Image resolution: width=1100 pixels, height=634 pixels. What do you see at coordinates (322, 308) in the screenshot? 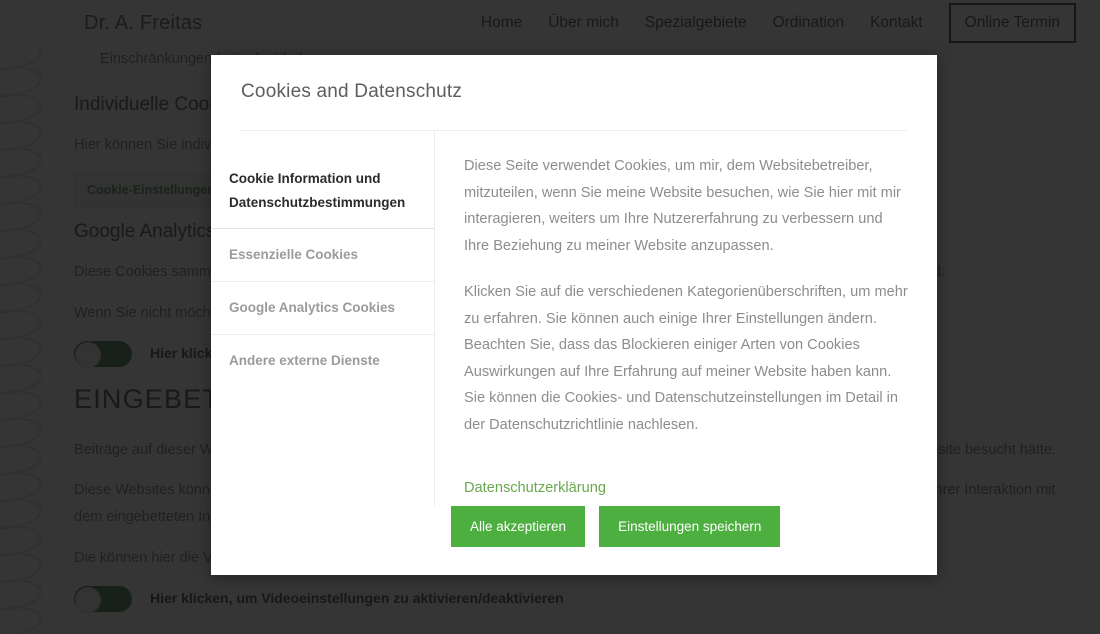
I see `tab-google-analytics-cookies: Google Analytics Cookies` at bounding box center [322, 308].